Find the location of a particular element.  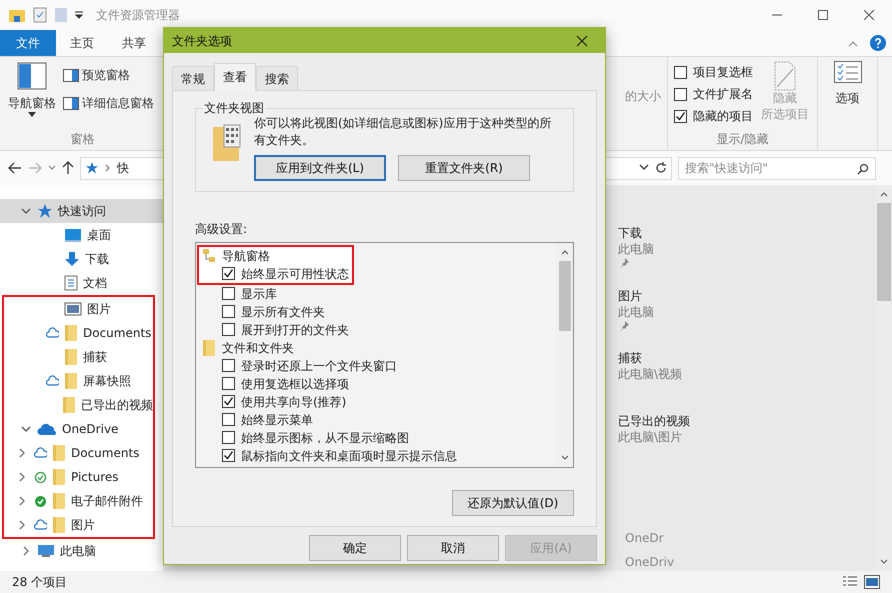

nav-item: 屏幕快照 is located at coordinates (78, 381).